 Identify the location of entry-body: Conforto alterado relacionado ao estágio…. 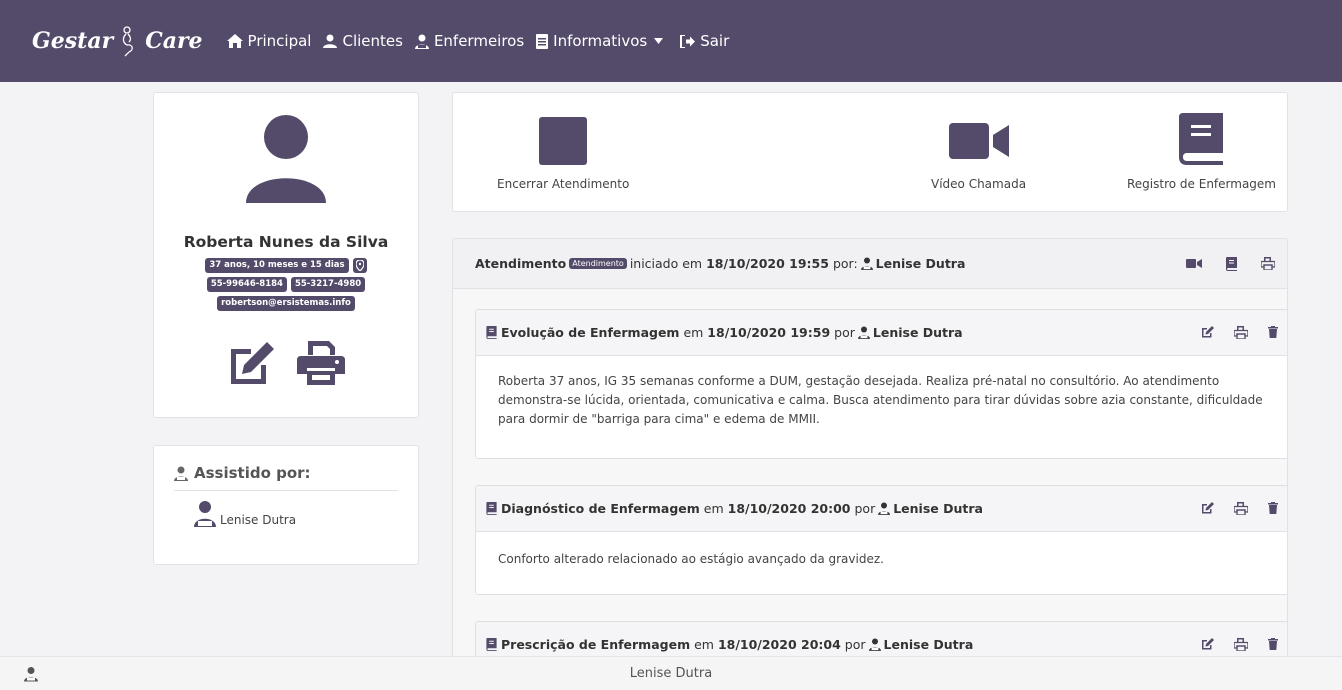
(691, 559).